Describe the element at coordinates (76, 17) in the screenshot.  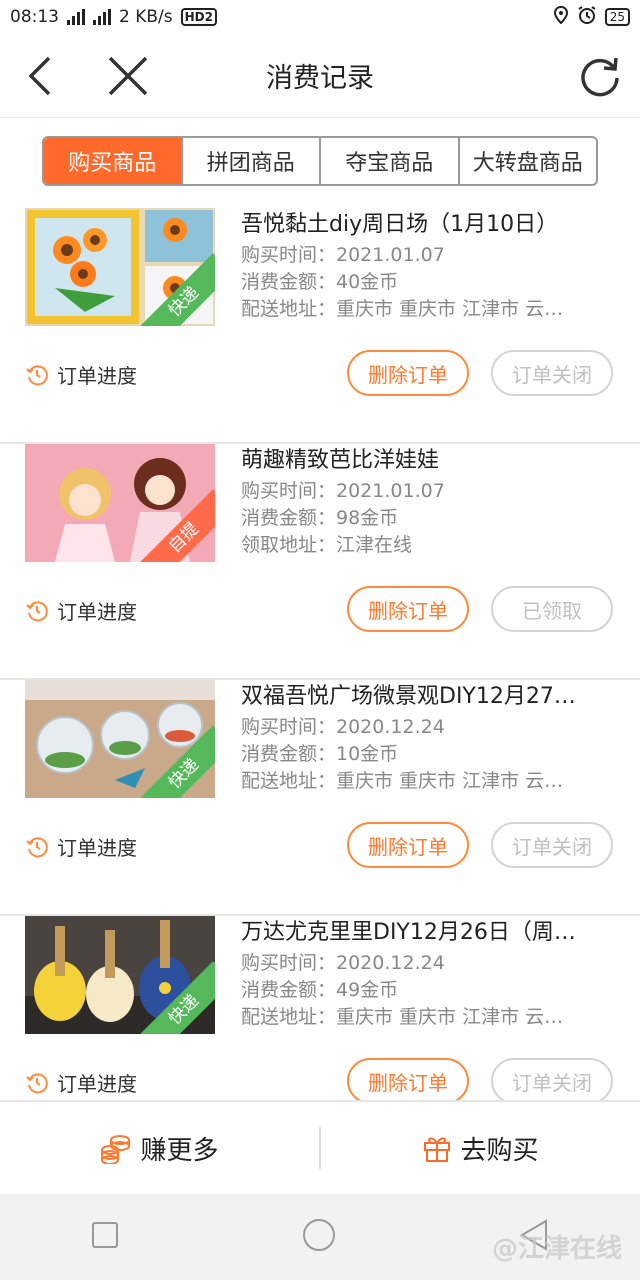
I see `signal-icon` at that location.